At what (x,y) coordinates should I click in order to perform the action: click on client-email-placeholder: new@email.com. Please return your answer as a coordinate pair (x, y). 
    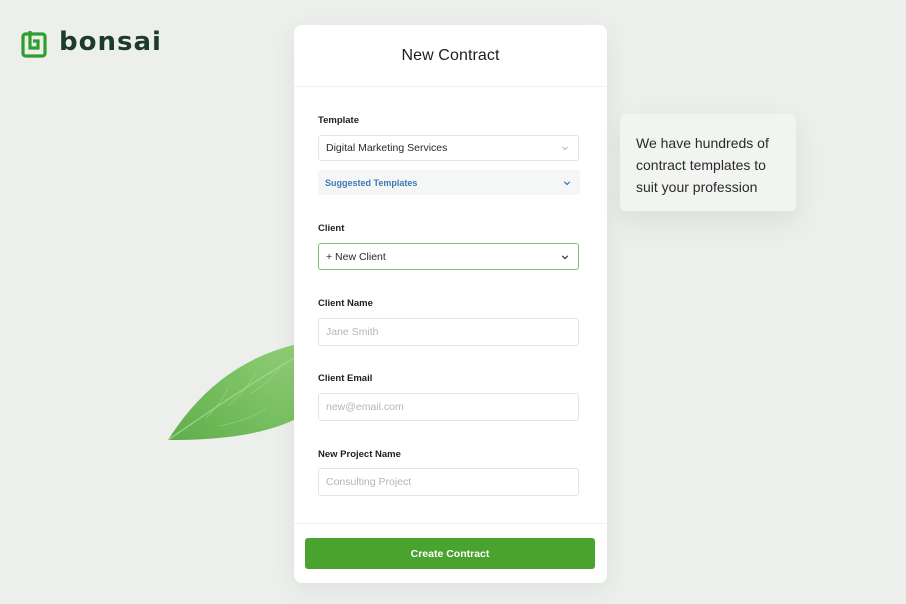
    Looking at the image, I should click on (365, 407).